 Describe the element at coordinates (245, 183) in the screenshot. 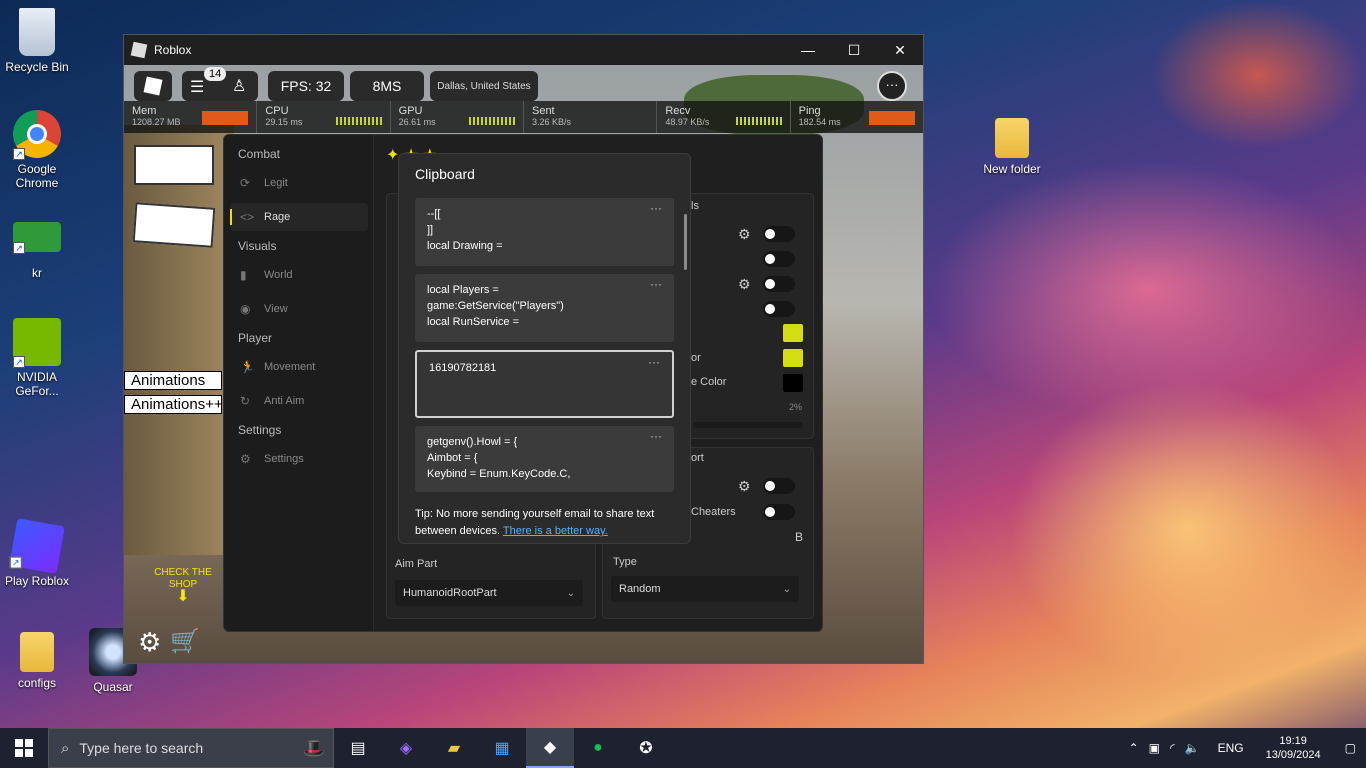

I see `refresh-icon: ⟳` at that location.